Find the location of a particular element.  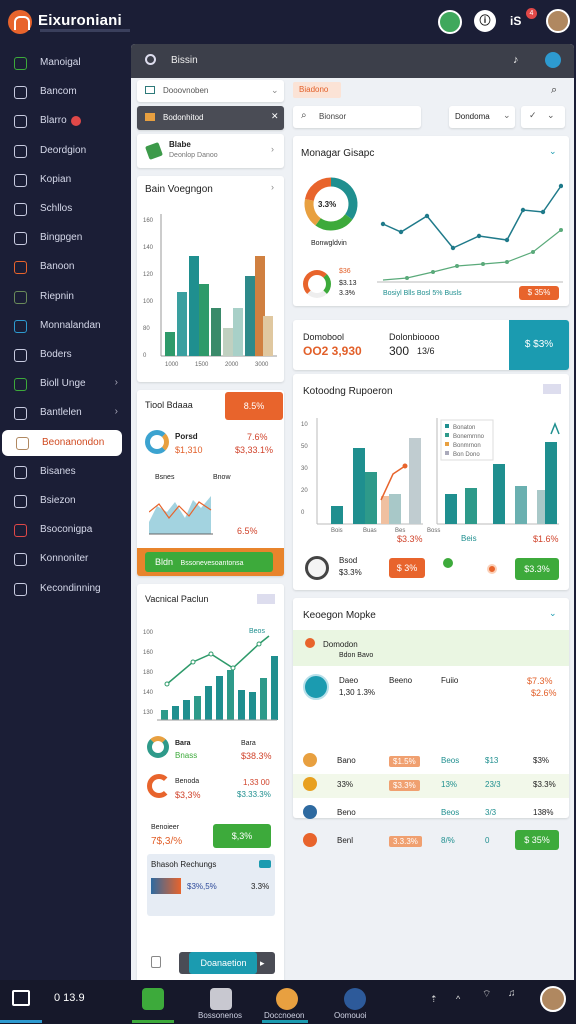

x-tick-label: Boss is located at coordinates (433, 531).